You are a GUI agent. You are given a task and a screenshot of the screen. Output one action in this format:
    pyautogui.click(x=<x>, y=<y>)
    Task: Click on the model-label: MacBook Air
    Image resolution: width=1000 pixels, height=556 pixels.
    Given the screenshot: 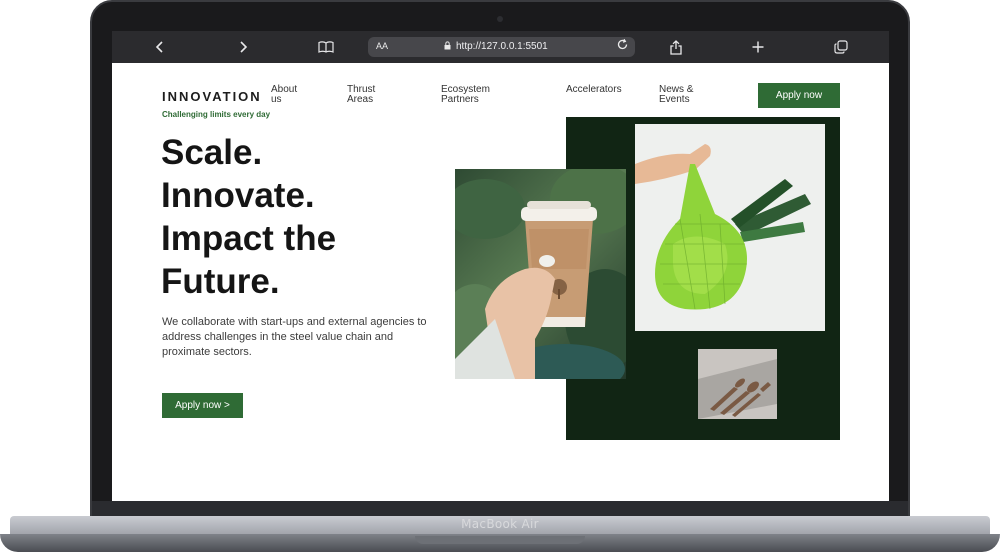 What is the action you would take?
    pyautogui.click(x=500, y=524)
    